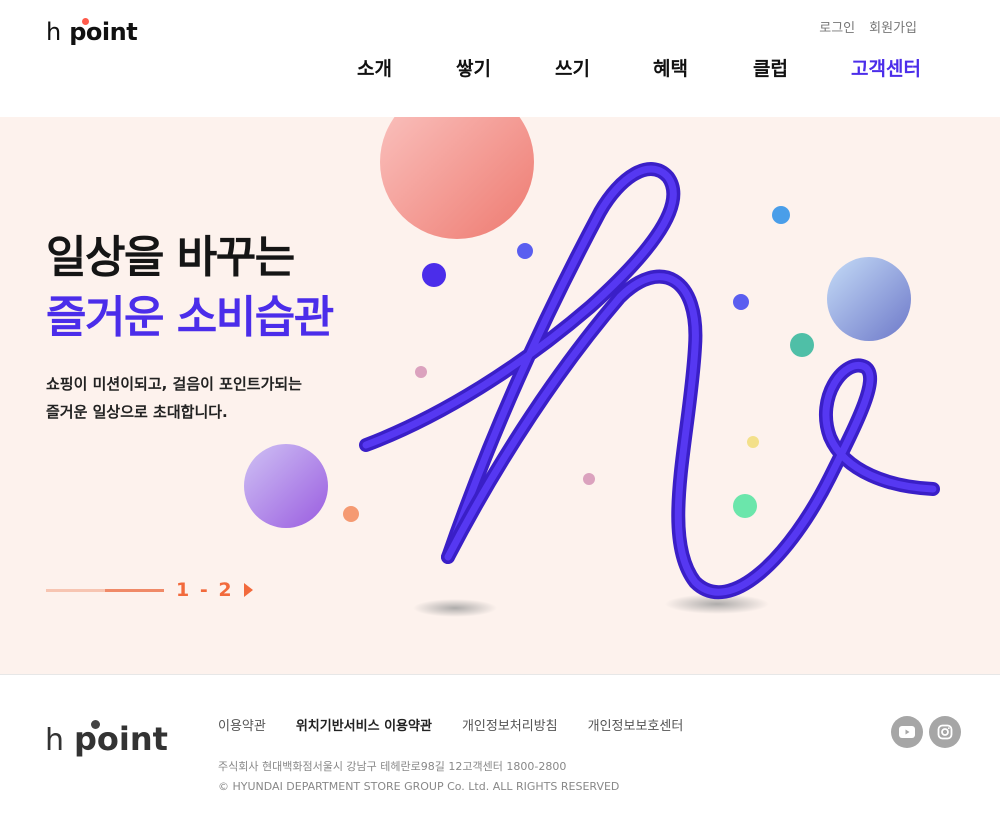 This screenshot has height=836, width=1000. Describe the element at coordinates (242, 724) in the screenshot. I see `terms-link: 이용약관` at that location.